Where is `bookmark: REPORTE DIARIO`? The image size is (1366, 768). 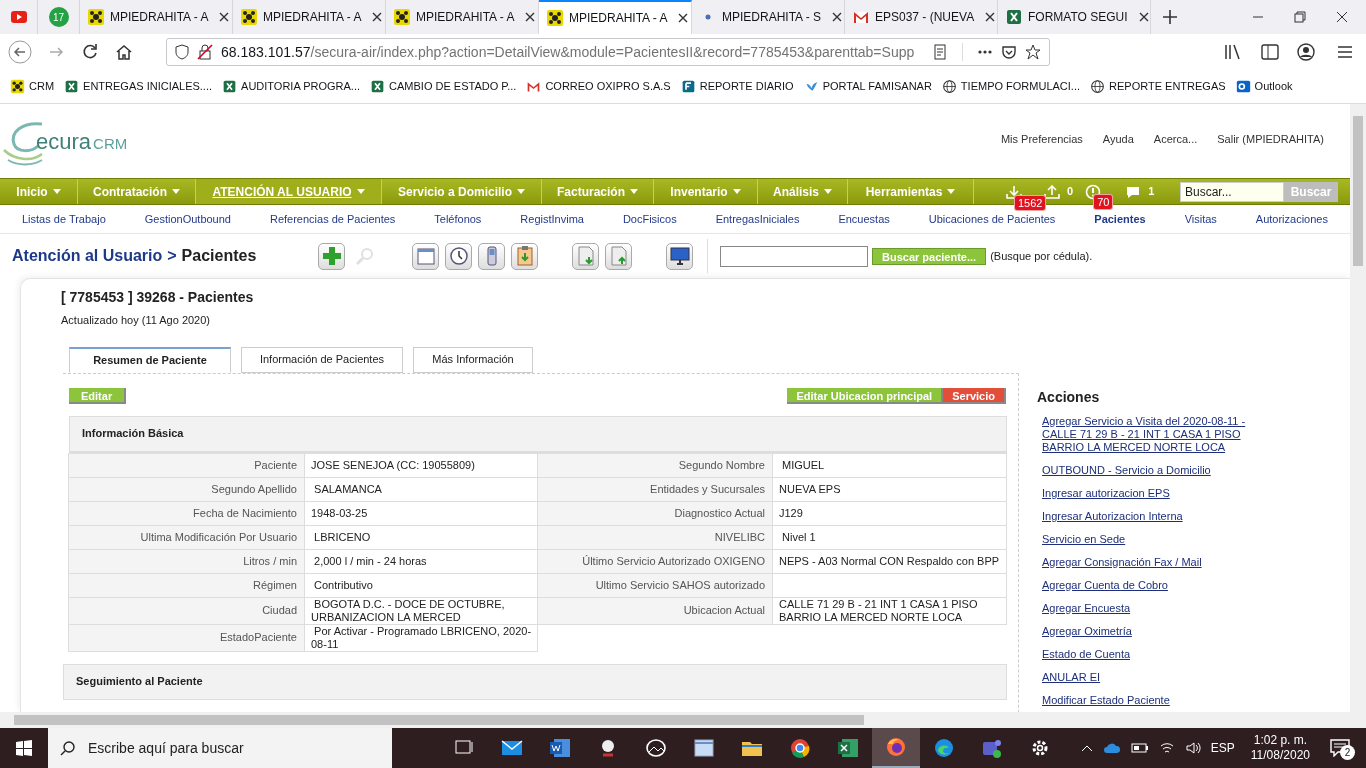
bookmark: REPORTE DIARIO is located at coordinates (737, 86).